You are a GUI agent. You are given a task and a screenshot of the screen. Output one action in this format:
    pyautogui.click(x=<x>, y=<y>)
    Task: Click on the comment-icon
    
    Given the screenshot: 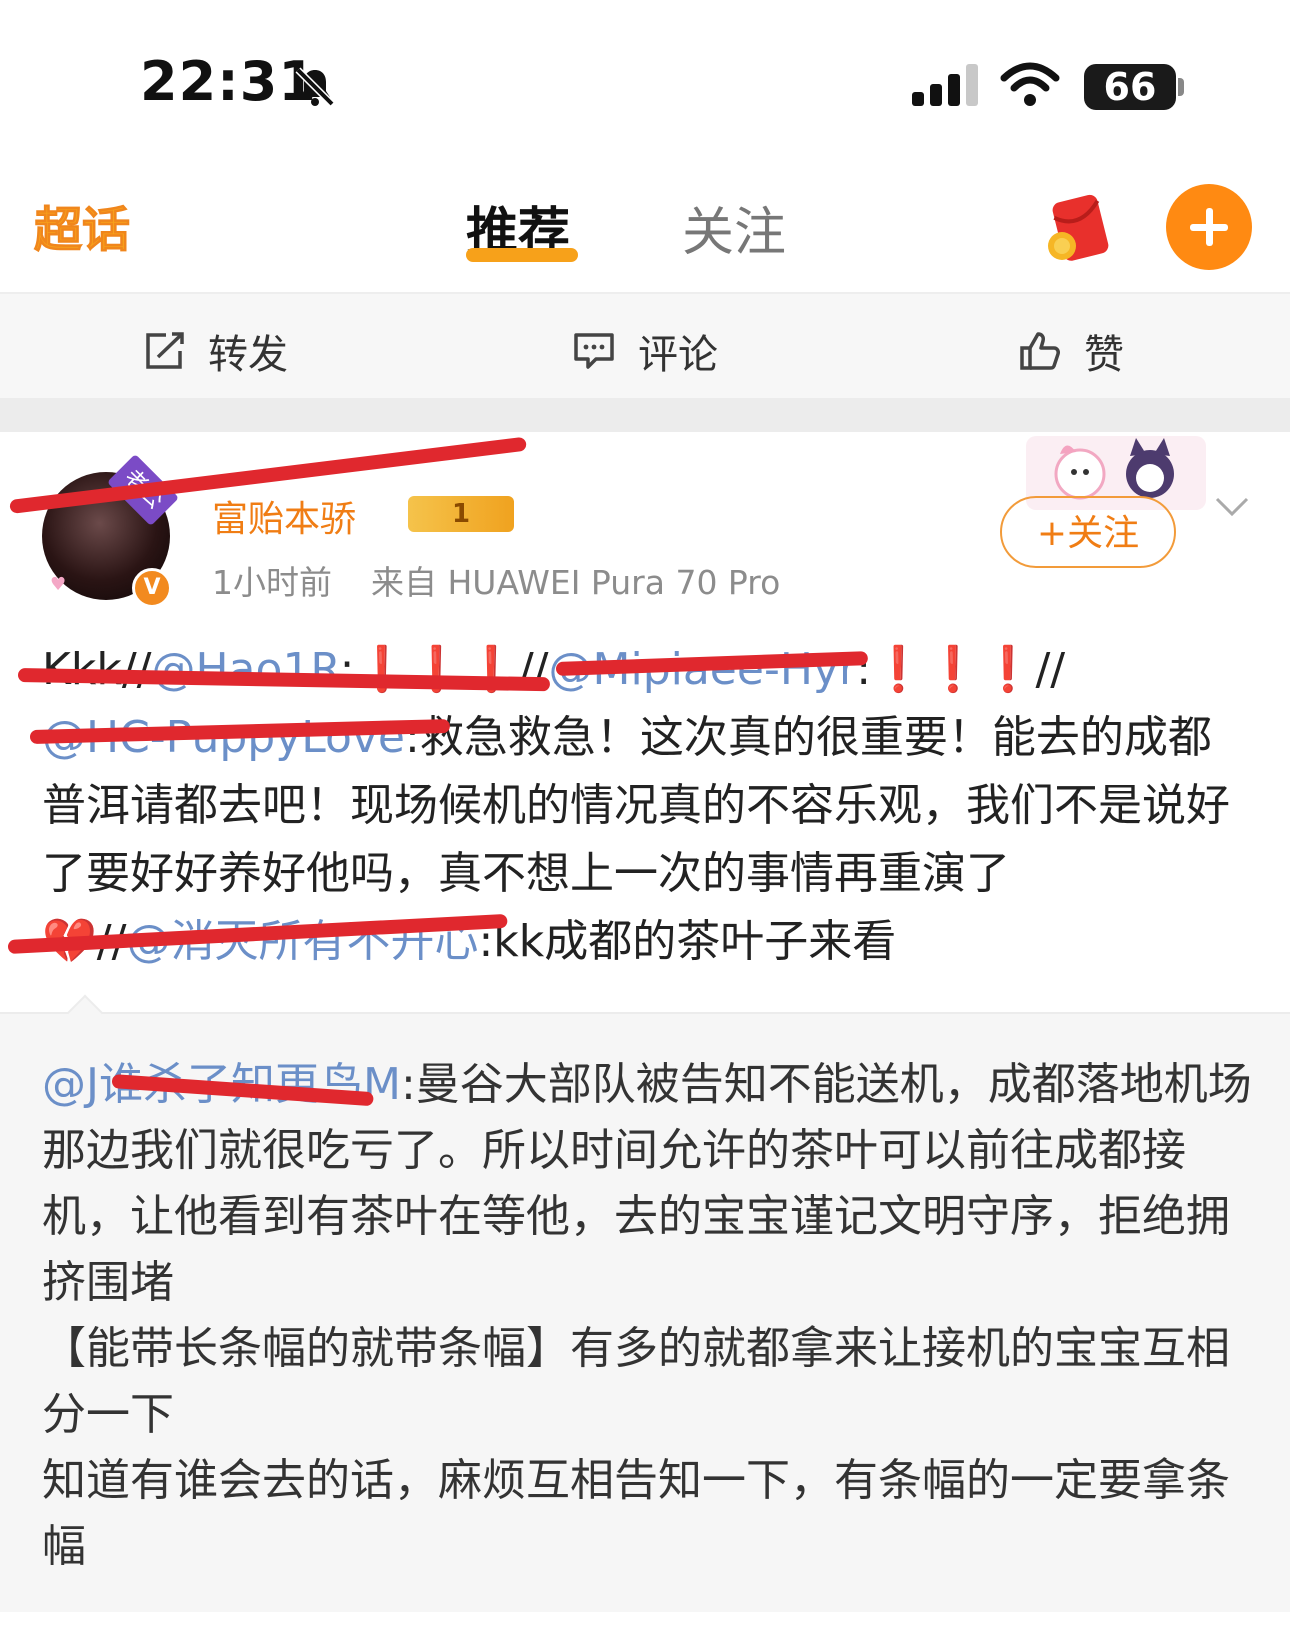 What is the action you would take?
    pyautogui.click(x=594, y=351)
    